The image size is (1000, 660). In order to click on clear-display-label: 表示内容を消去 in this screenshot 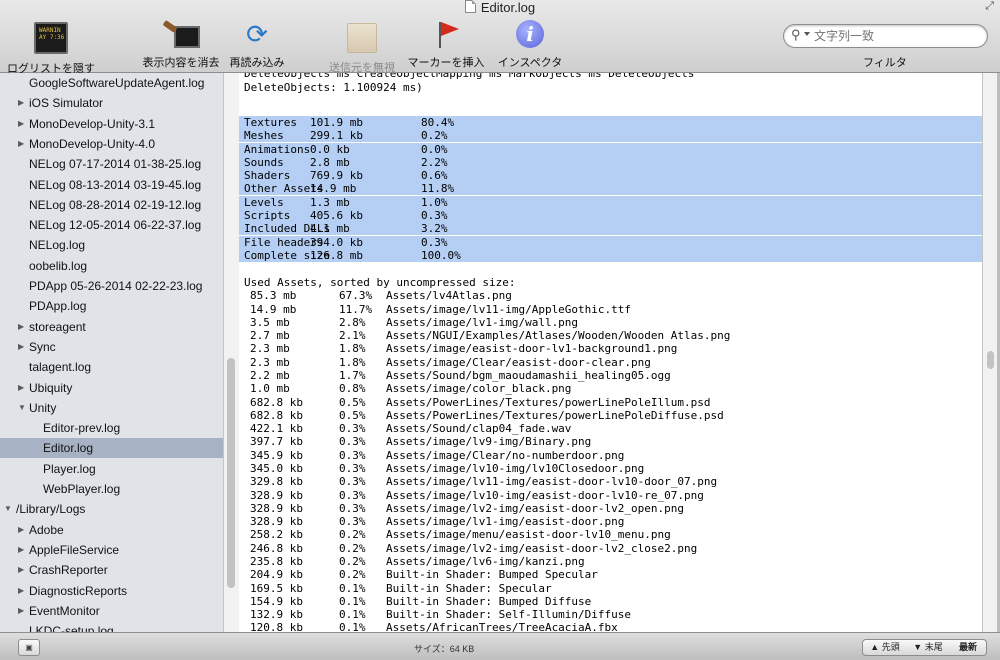, I will do `click(181, 63)`.